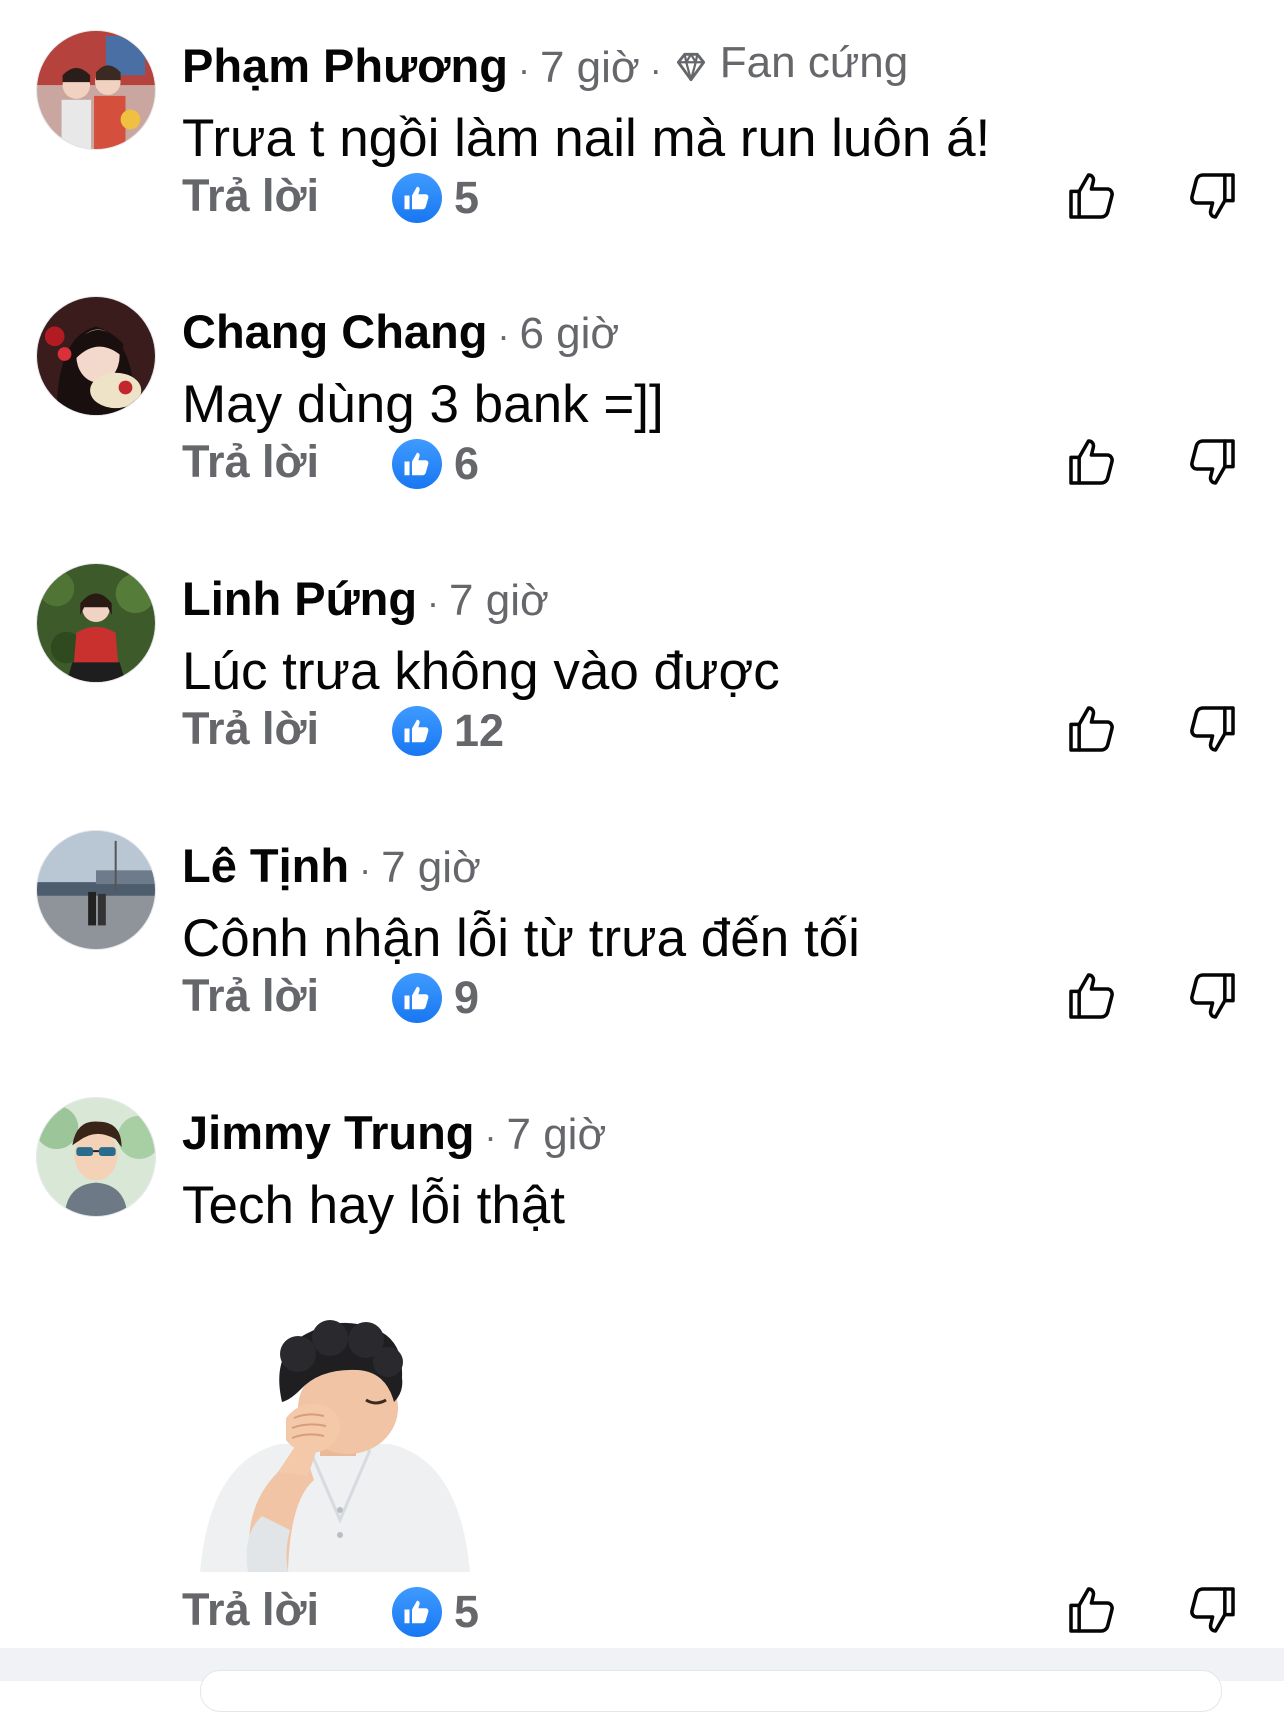  What do you see at coordinates (642, 996) in the screenshot?
I see `comment-actions: Trả lời 9` at bounding box center [642, 996].